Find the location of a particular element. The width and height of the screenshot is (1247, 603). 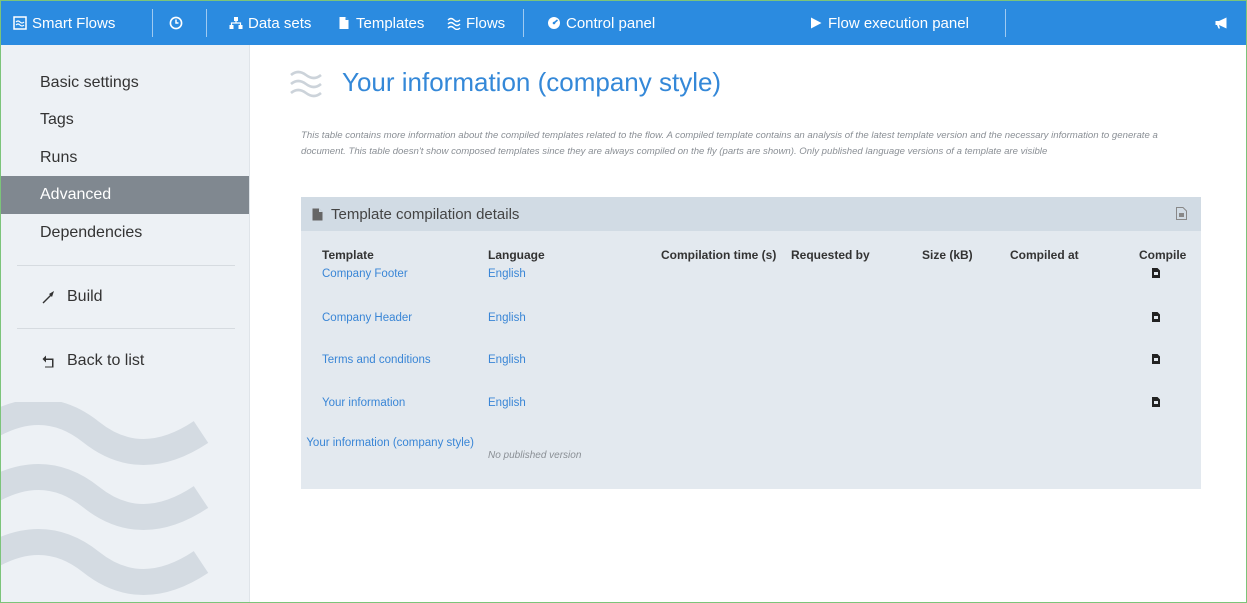

nav-data-sets-label: Data sets is located at coordinates (280, 23).